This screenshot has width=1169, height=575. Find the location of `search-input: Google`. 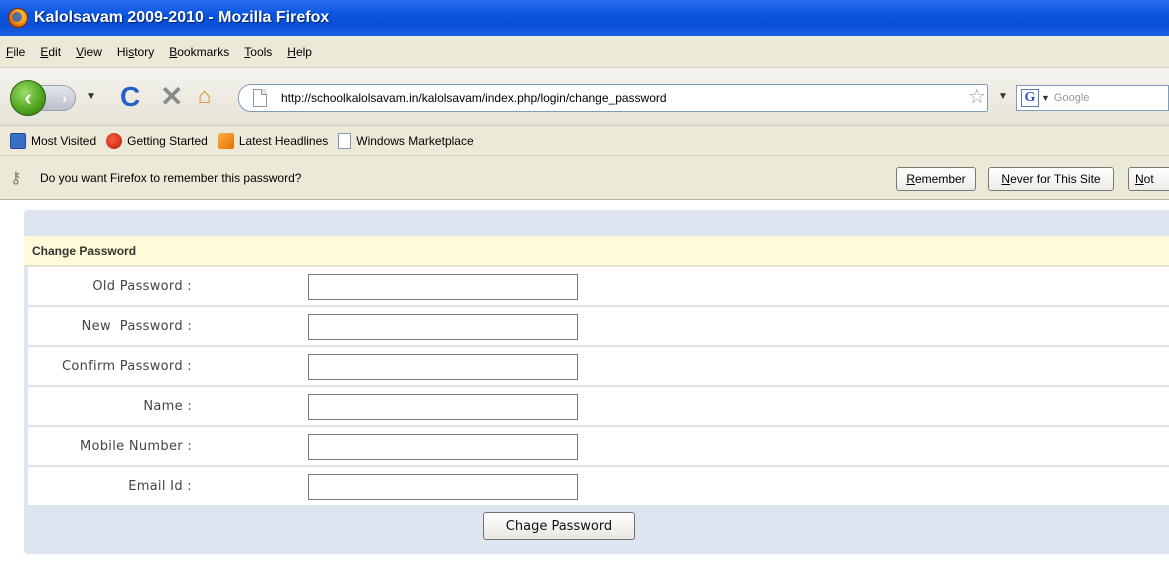

search-input: Google is located at coordinates (1071, 98).